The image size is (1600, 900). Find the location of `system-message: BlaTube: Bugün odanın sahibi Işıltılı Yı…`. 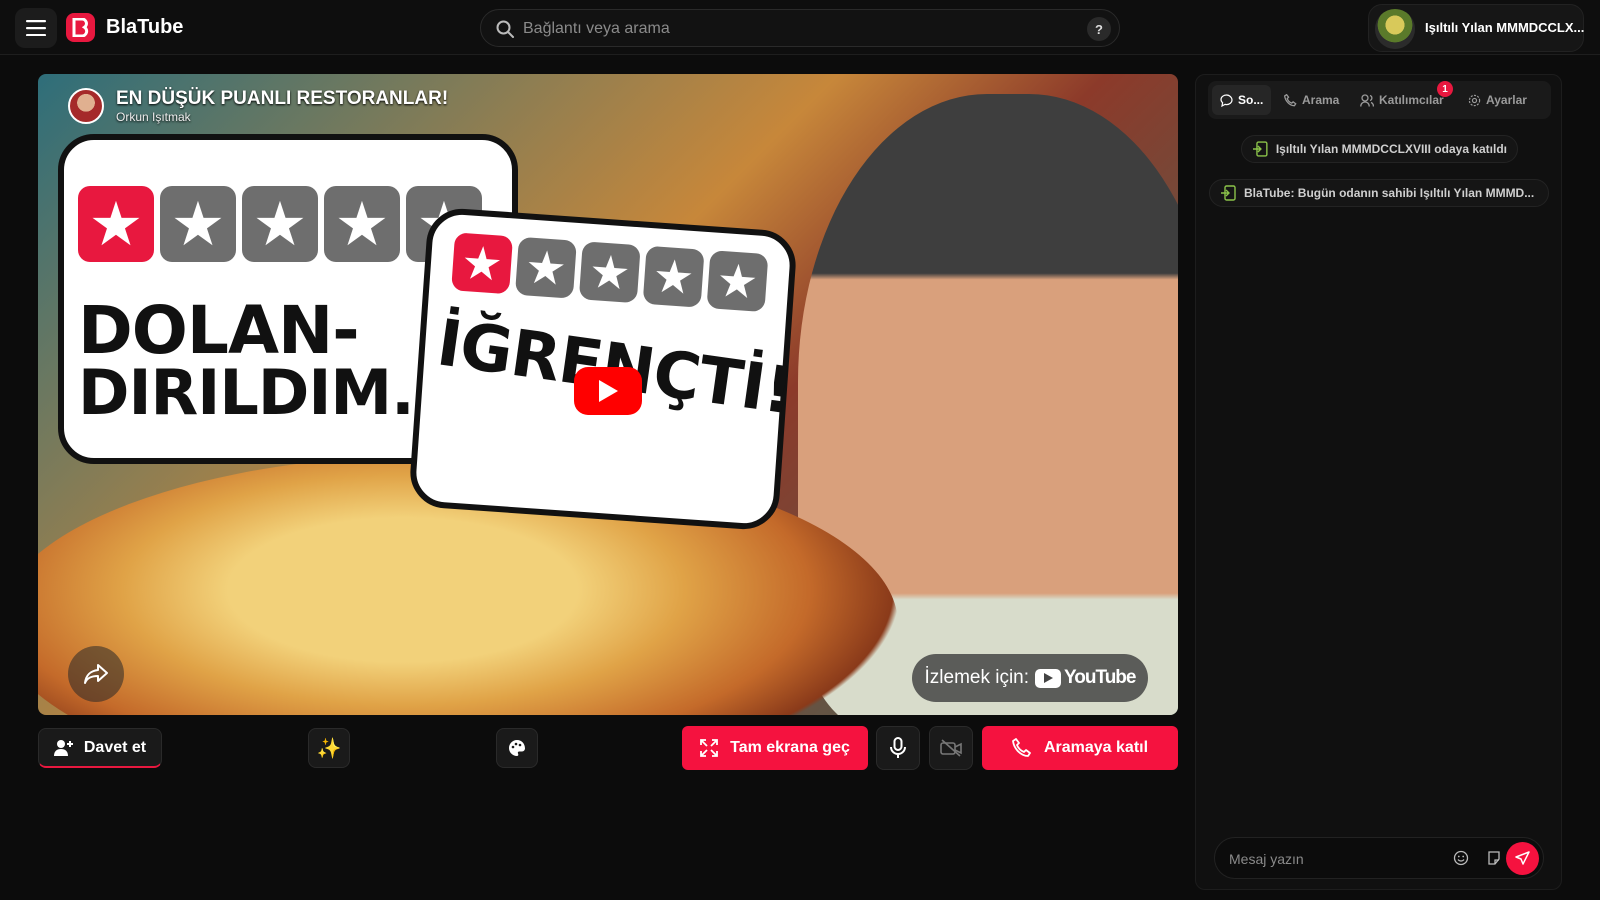

system-message: BlaTube: Bugün odanın sahibi Işıltılı Yı… is located at coordinates (1379, 193).